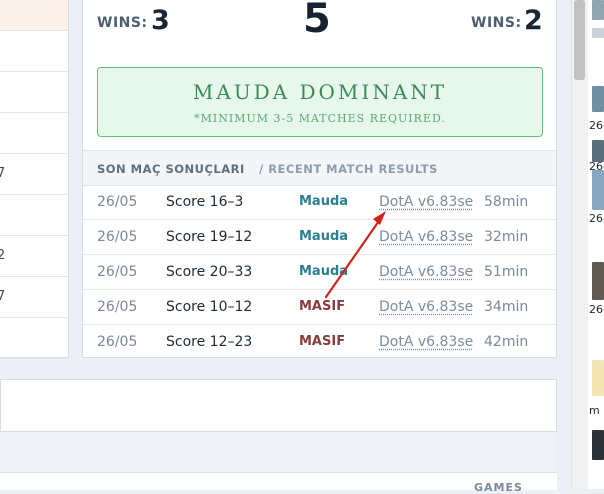  Describe the element at coordinates (594, 410) in the screenshot. I see `sidebar-text: m` at that location.